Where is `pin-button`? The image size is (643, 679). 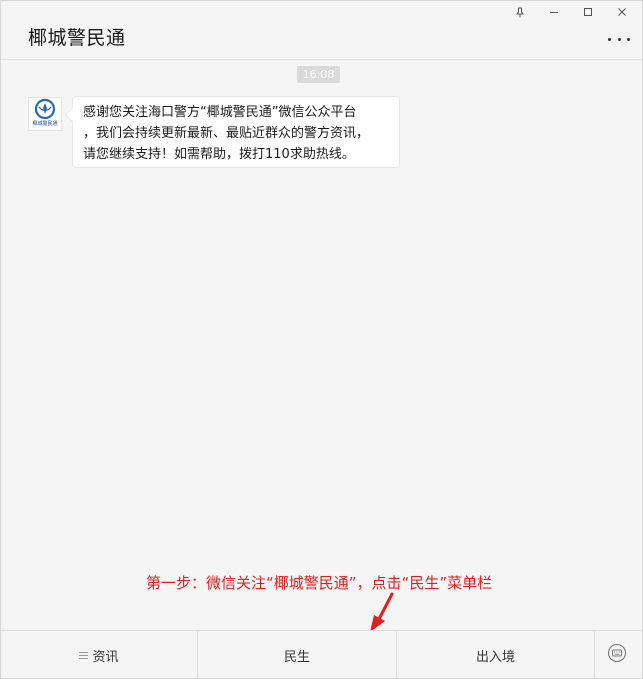
pin-button is located at coordinates (520, 12).